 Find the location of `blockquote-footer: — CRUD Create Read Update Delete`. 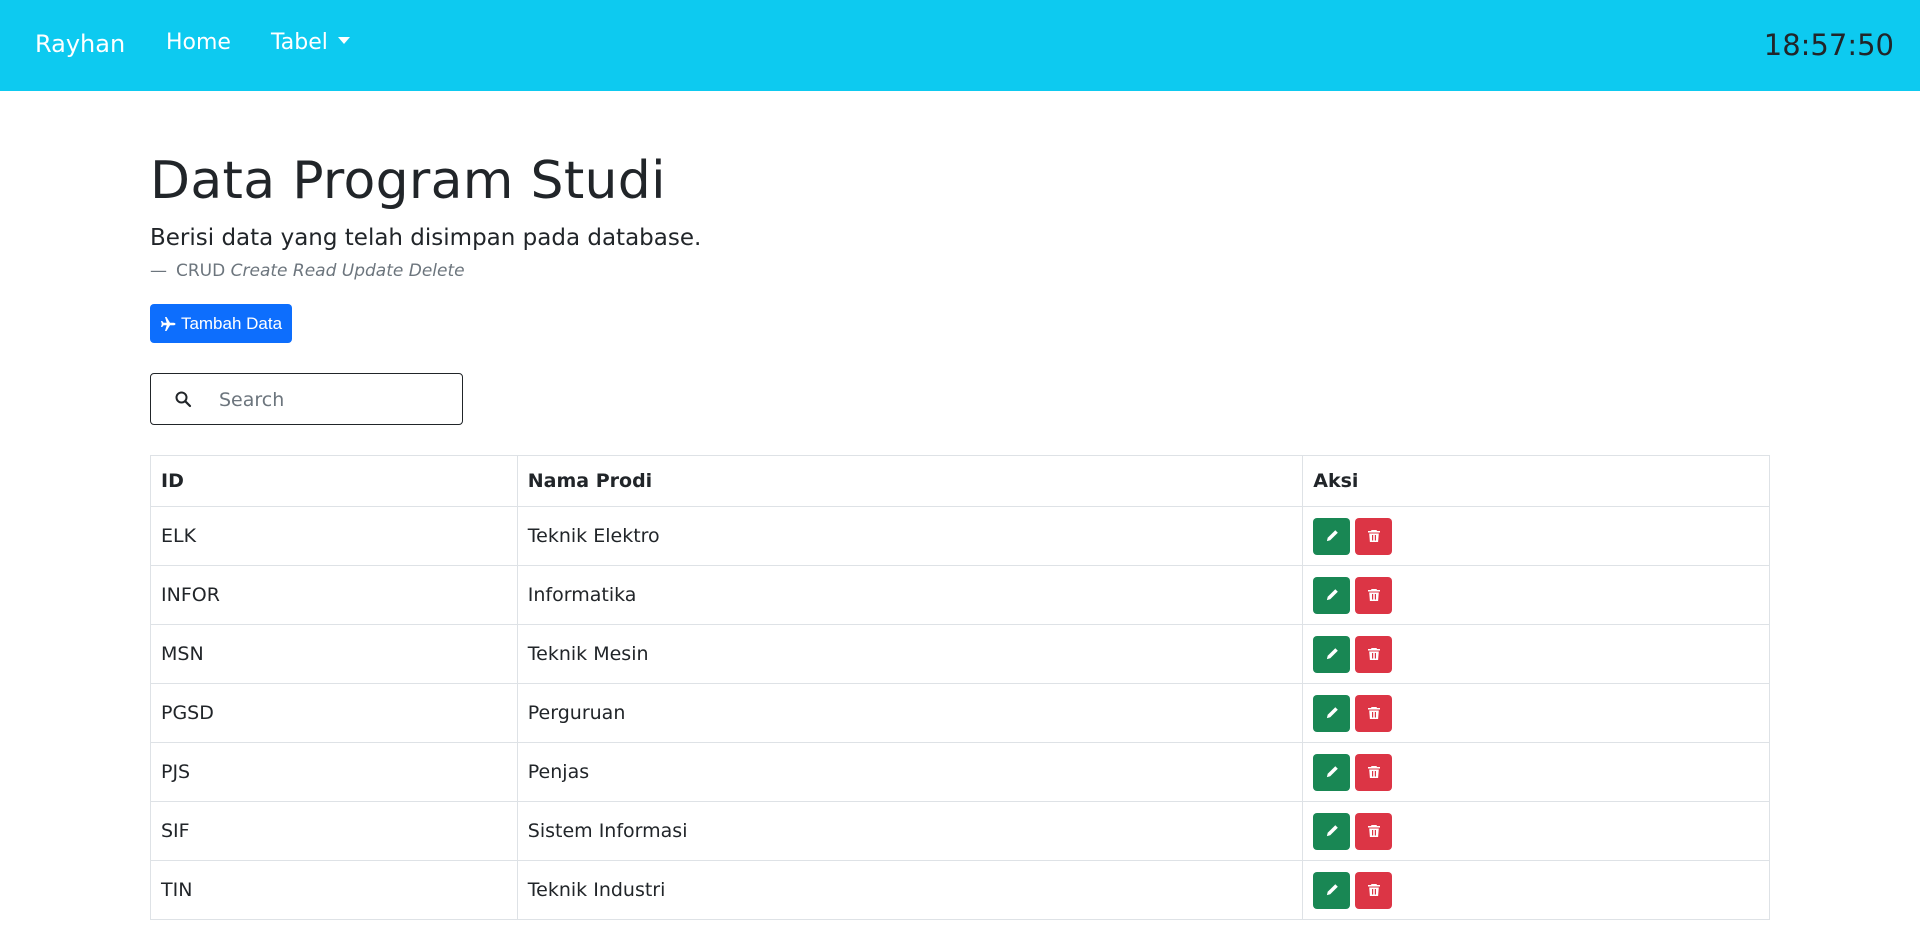

blockquote-footer: — CRUD Create Read Update Delete is located at coordinates (307, 271).